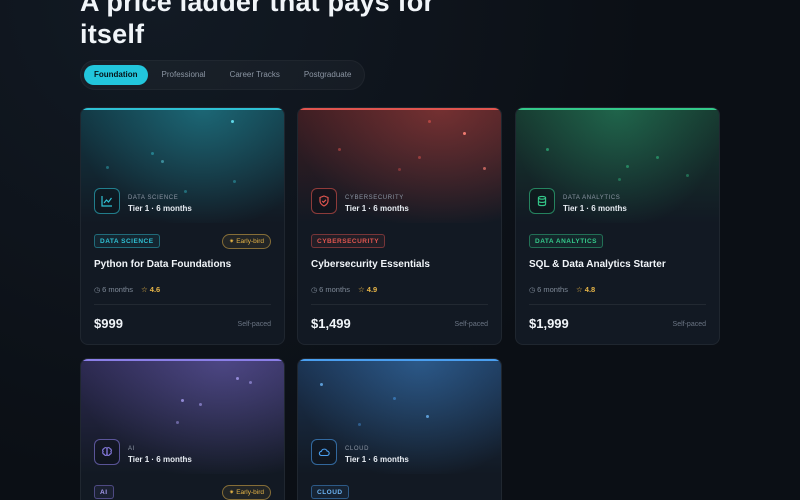 This screenshot has width=800, height=500. I want to click on category-badge: CYBERSECURITY, so click(348, 241).